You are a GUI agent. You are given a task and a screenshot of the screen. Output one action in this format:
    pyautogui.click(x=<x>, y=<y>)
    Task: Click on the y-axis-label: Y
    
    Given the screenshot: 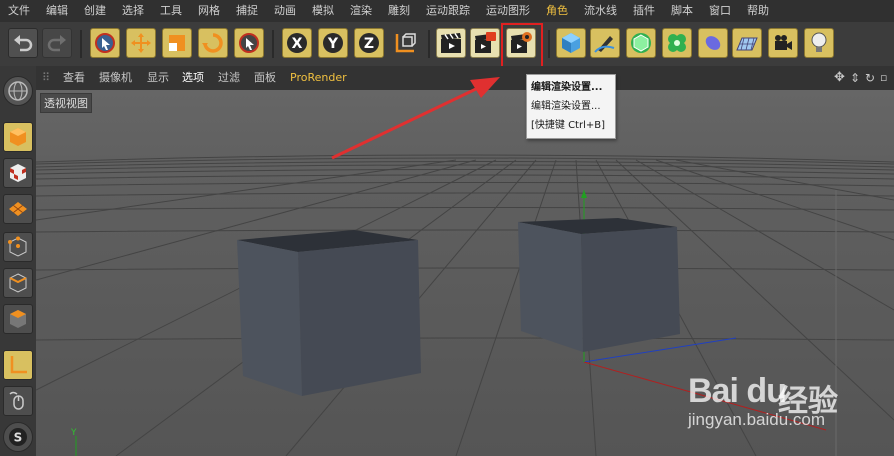 What is the action you would take?
    pyautogui.click(x=74, y=433)
    